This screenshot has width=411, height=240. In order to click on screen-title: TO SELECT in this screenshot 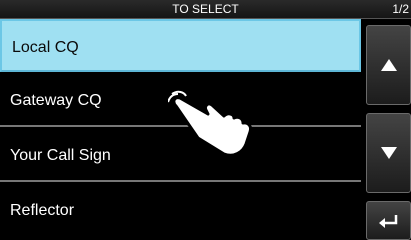, I will do `click(205, 9)`.